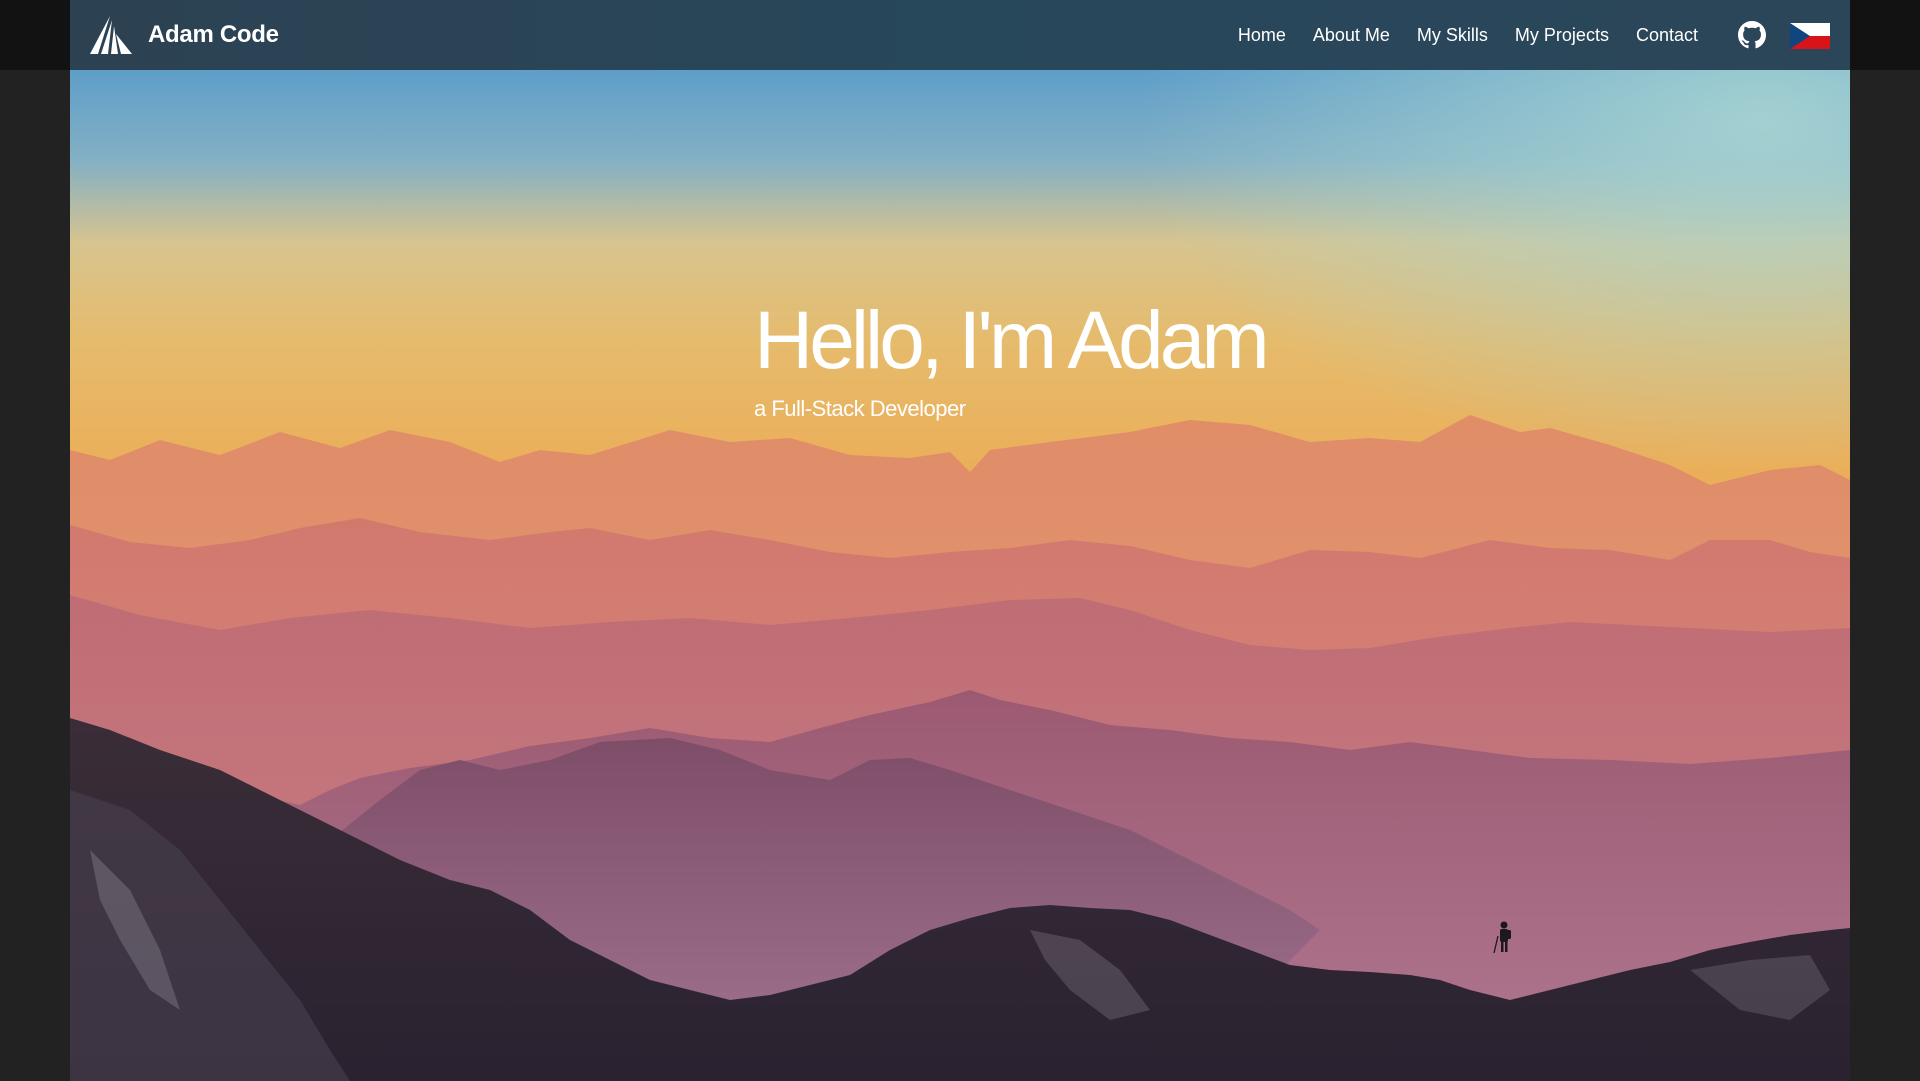 The width and height of the screenshot is (1920, 1081). What do you see at coordinates (111, 35) in the screenshot?
I see `sail-logo-icon` at bounding box center [111, 35].